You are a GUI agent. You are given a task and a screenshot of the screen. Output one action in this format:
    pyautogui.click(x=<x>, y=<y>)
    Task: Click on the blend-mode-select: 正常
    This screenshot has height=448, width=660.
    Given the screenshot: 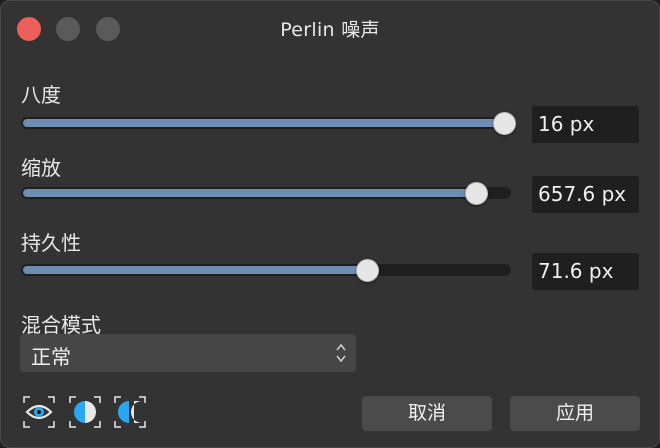 What is the action you would take?
    pyautogui.click(x=188, y=353)
    